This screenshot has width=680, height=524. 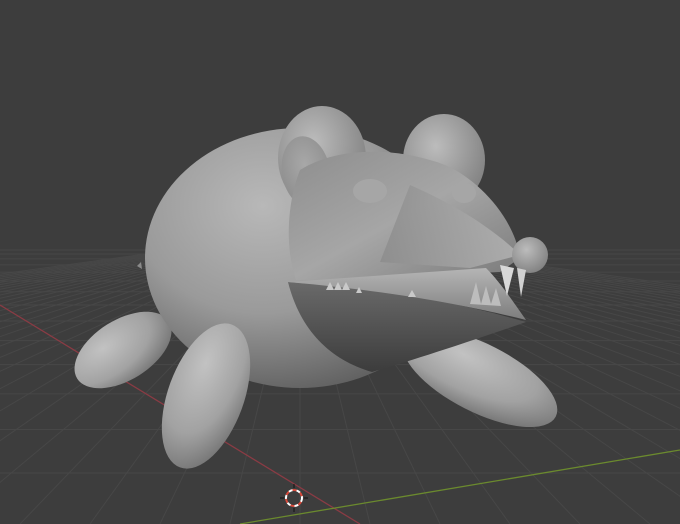 What do you see at coordinates (370, 191) in the screenshot?
I see `left-eye` at bounding box center [370, 191].